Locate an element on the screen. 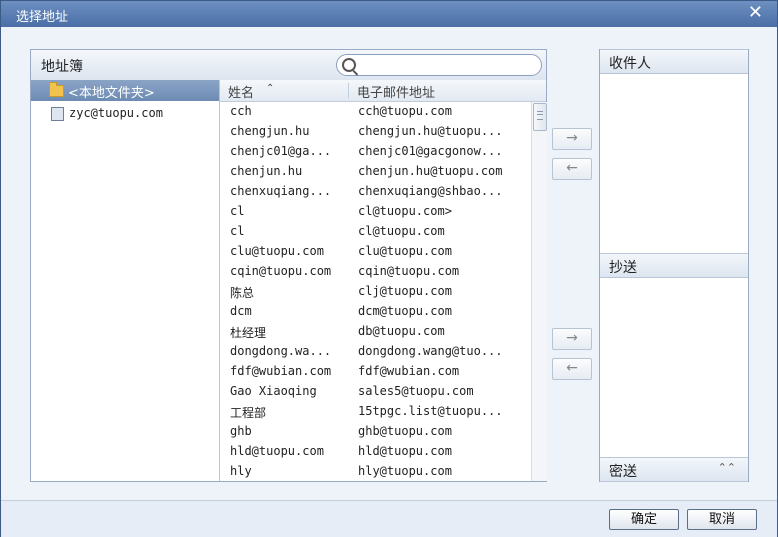 The height and width of the screenshot is (537, 778). folder-item-account: zyc@tuopu.com is located at coordinates (125, 114).